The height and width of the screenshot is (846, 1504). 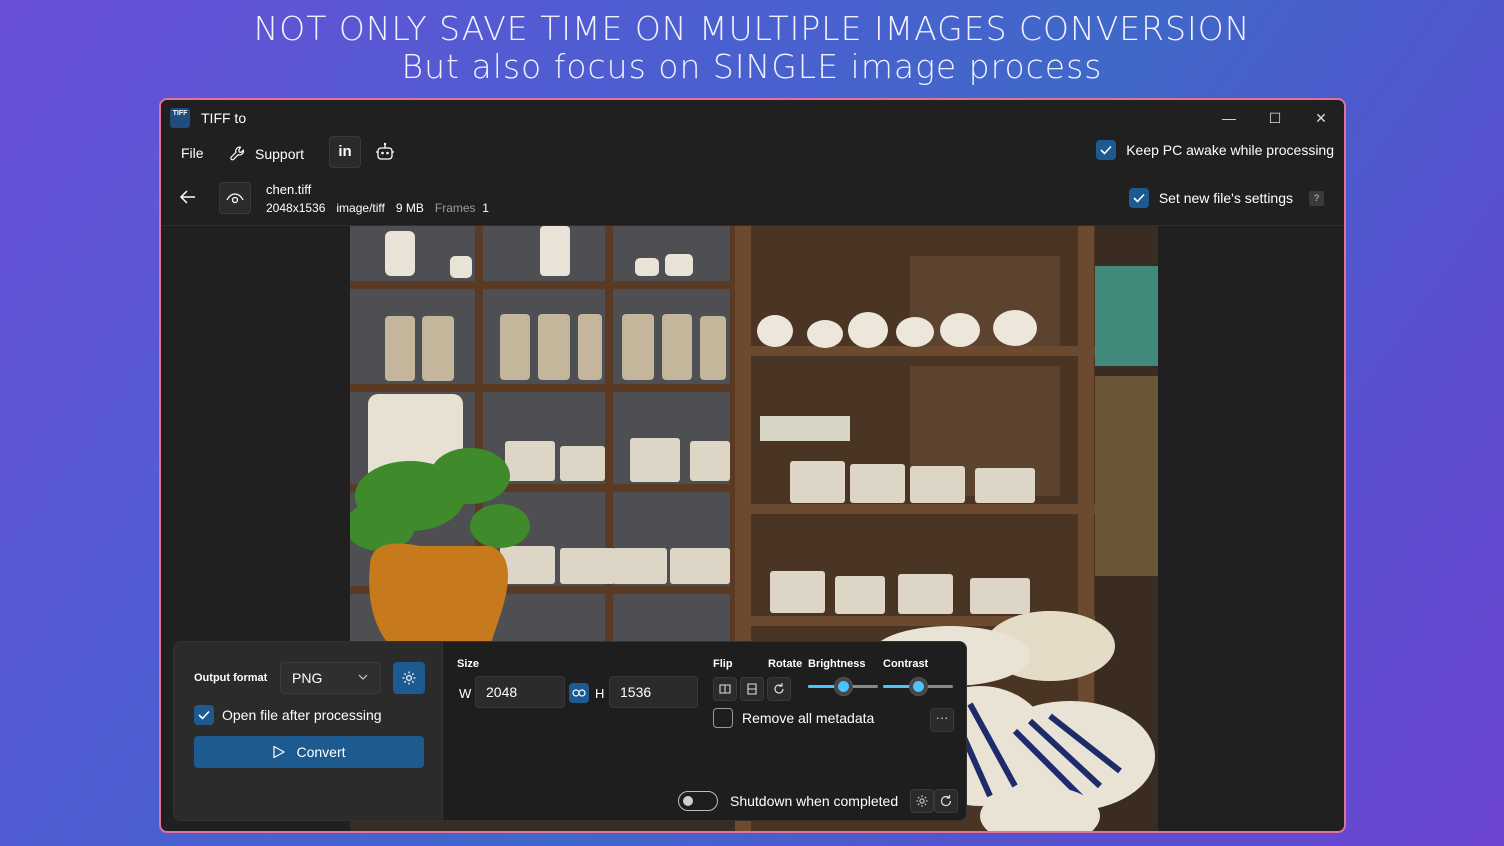 I want to click on file-name: chen.tiff, so click(x=289, y=189).